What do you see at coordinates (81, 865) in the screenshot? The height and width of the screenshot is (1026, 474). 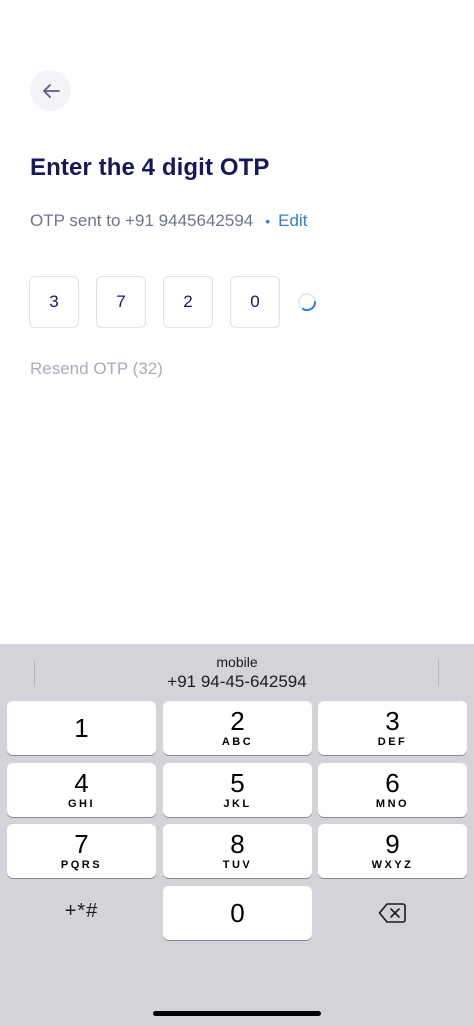 I see `key-letters: PQRS` at bounding box center [81, 865].